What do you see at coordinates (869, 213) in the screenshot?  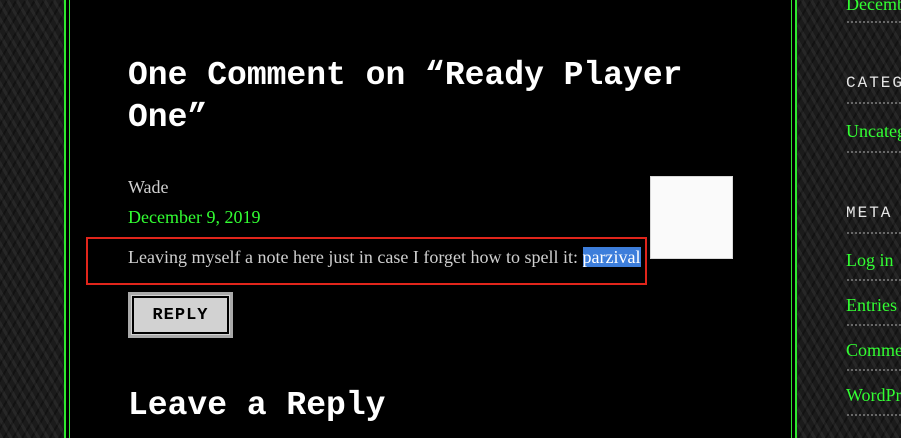 I see `sidebar-heading-meta: META` at bounding box center [869, 213].